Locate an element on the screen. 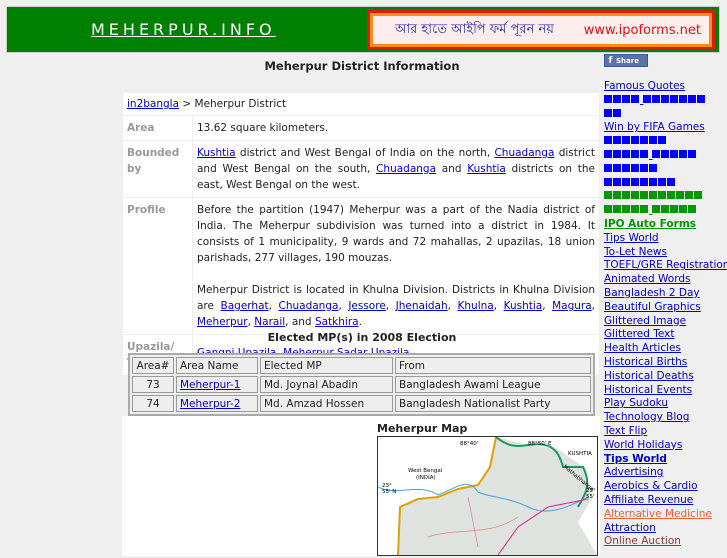 This screenshot has width=727, height=558. column-header: Area Name is located at coordinates (217, 365).